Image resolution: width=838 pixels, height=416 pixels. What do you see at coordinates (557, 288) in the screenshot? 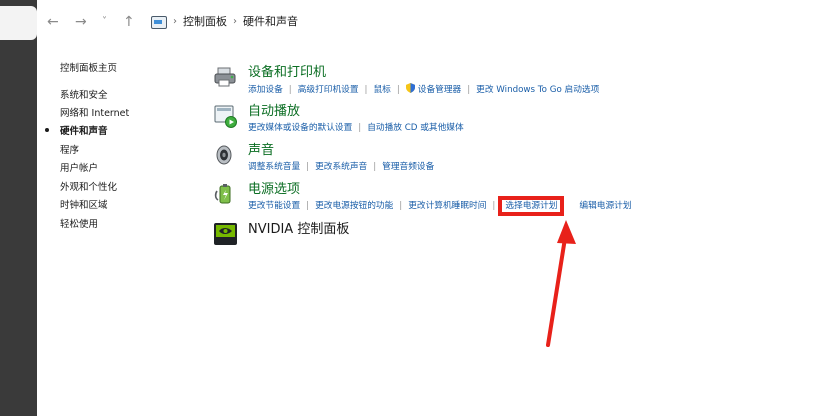
I see `annotation-arrow-shaft` at bounding box center [557, 288].